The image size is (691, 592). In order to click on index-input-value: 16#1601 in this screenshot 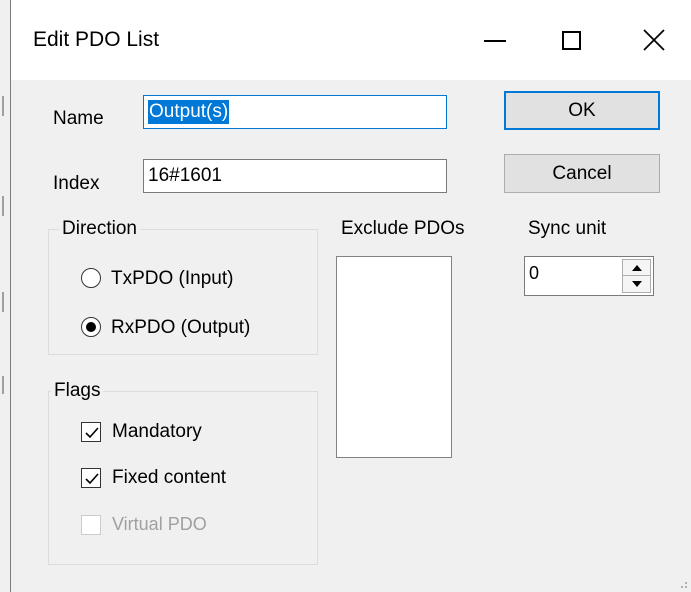, I will do `click(185, 175)`.